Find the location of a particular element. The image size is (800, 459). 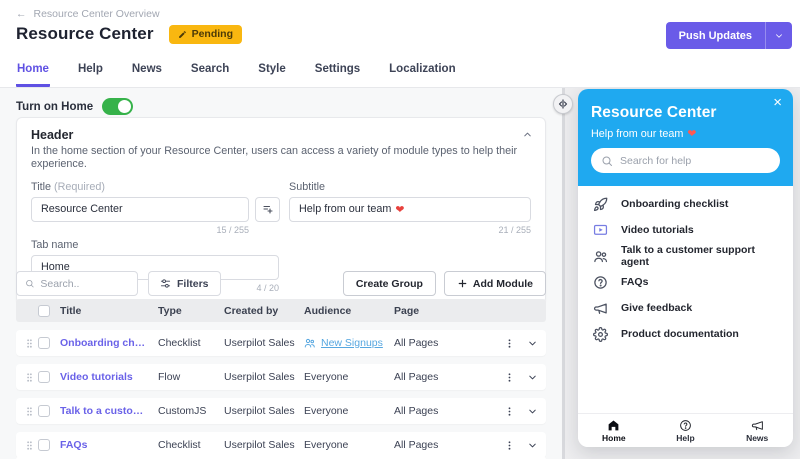

tab-news: News is located at coordinates (147, 72).